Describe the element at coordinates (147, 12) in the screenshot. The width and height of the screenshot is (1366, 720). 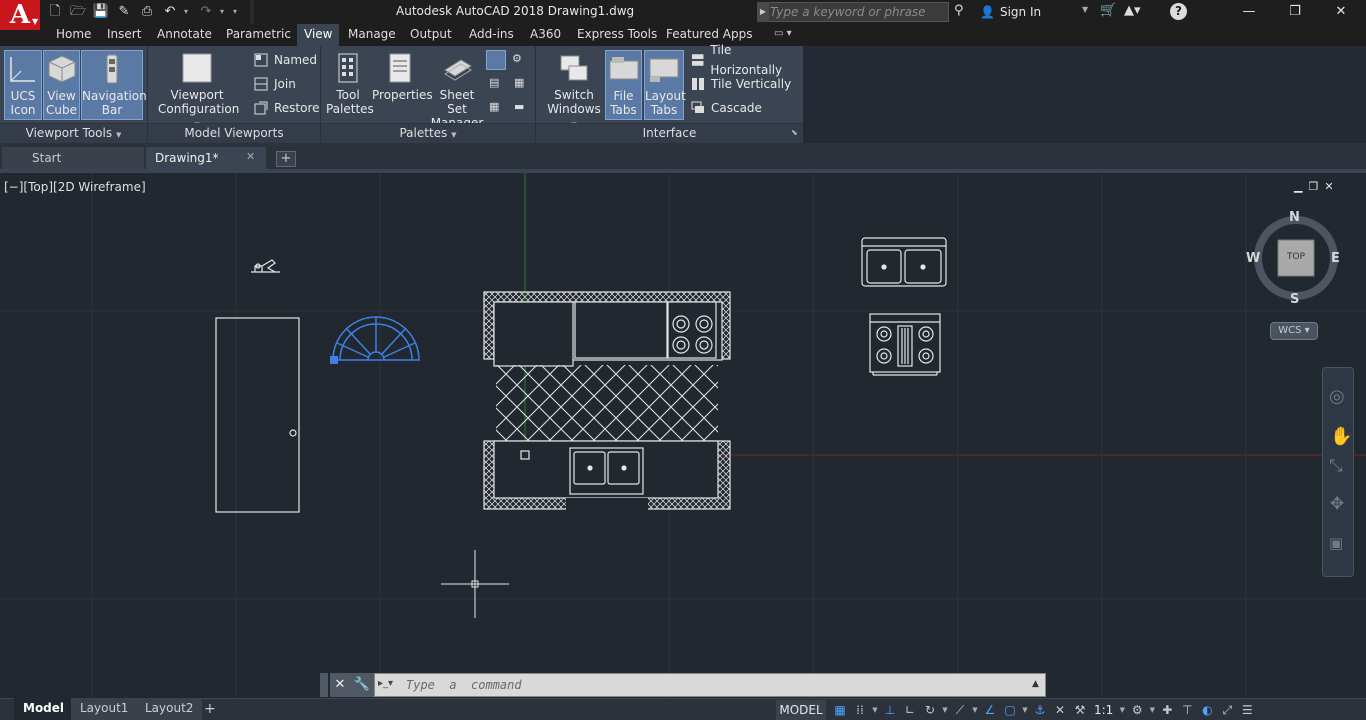
I see `print-icon: ⎙` at that location.